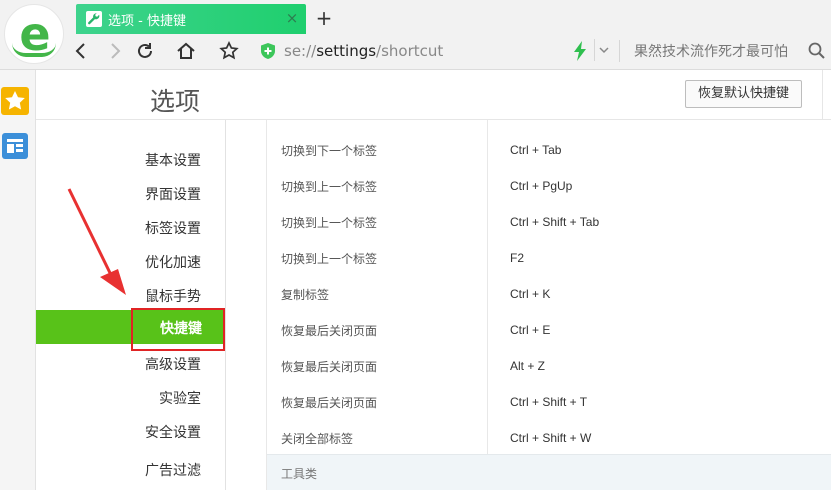 The height and width of the screenshot is (490, 831). I want to click on toolbar: se://settings/shortcut 果然技术流作死才最可怕, so click(448, 51).